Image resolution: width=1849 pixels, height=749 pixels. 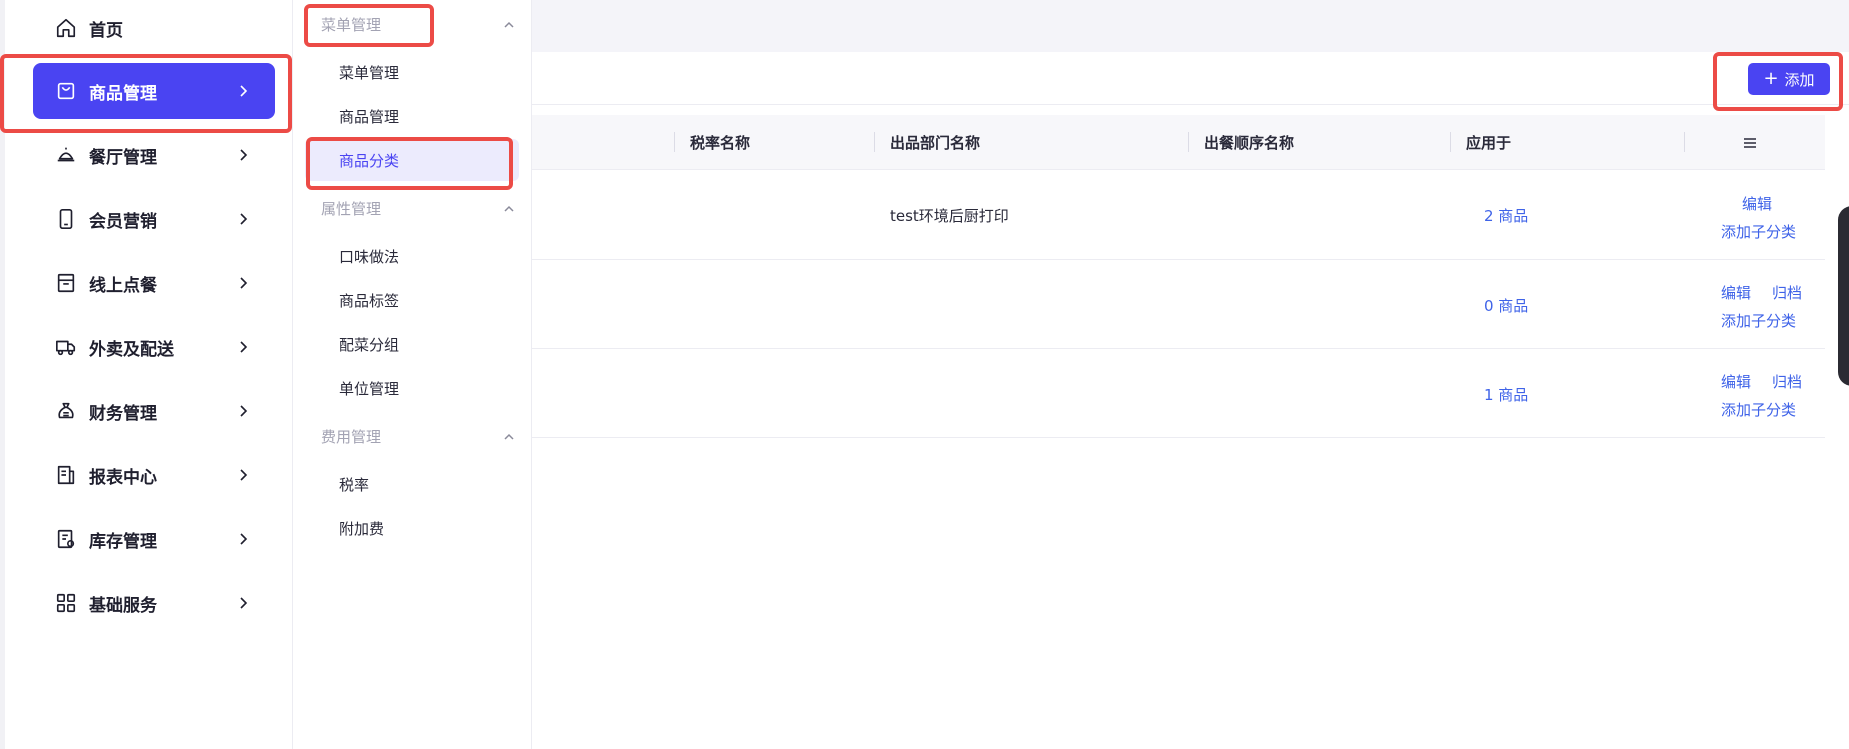 I want to click on inventory-clipboard-icon, so click(x=66, y=539).